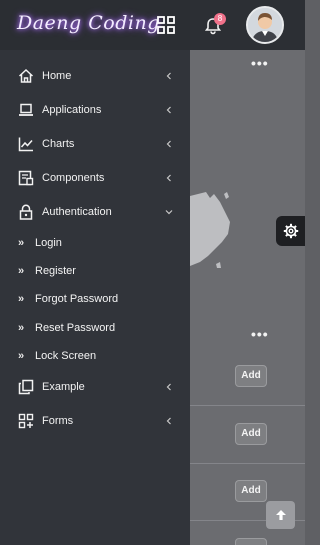 The height and width of the screenshot is (545, 320). I want to click on user-avatar, so click(265, 25).